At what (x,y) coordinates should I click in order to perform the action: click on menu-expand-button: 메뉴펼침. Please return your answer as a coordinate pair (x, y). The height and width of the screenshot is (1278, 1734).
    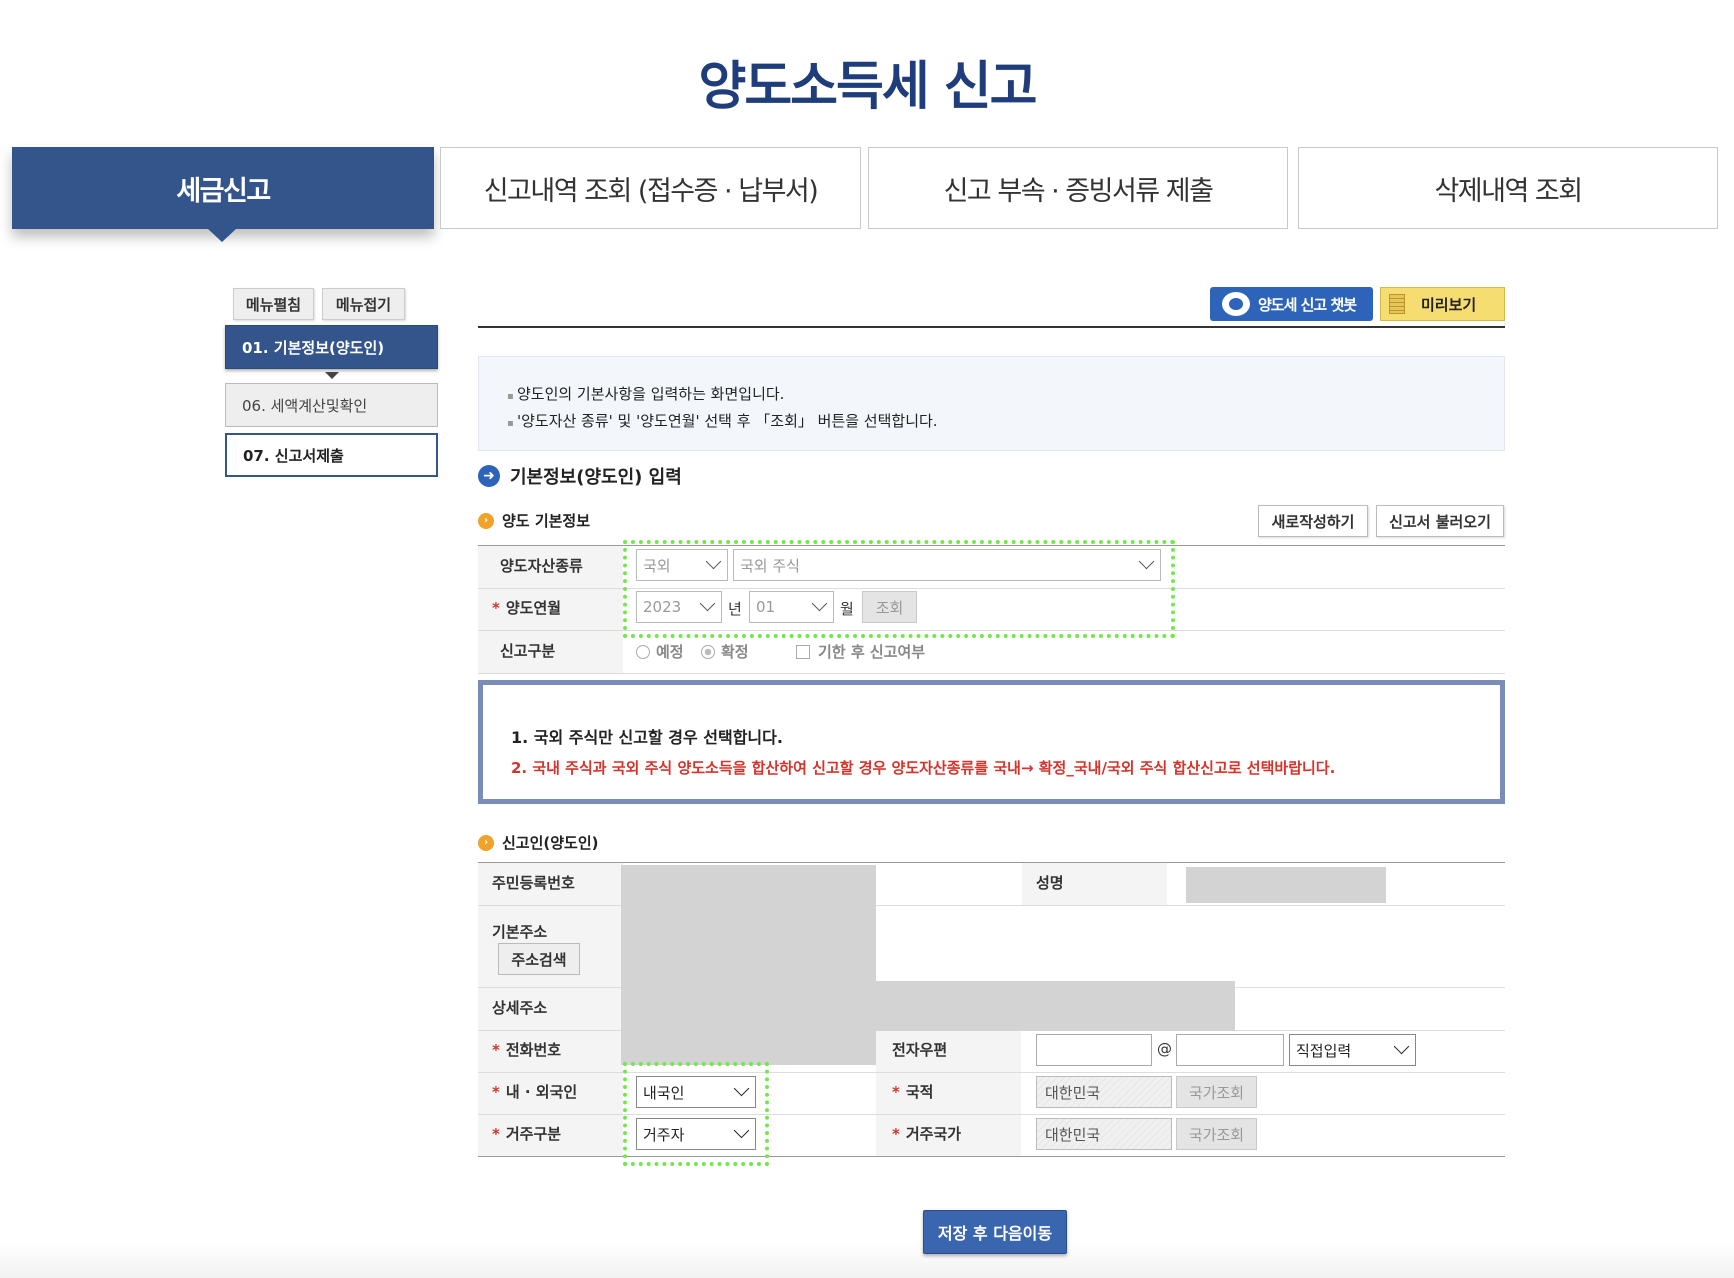
    Looking at the image, I should click on (273, 304).